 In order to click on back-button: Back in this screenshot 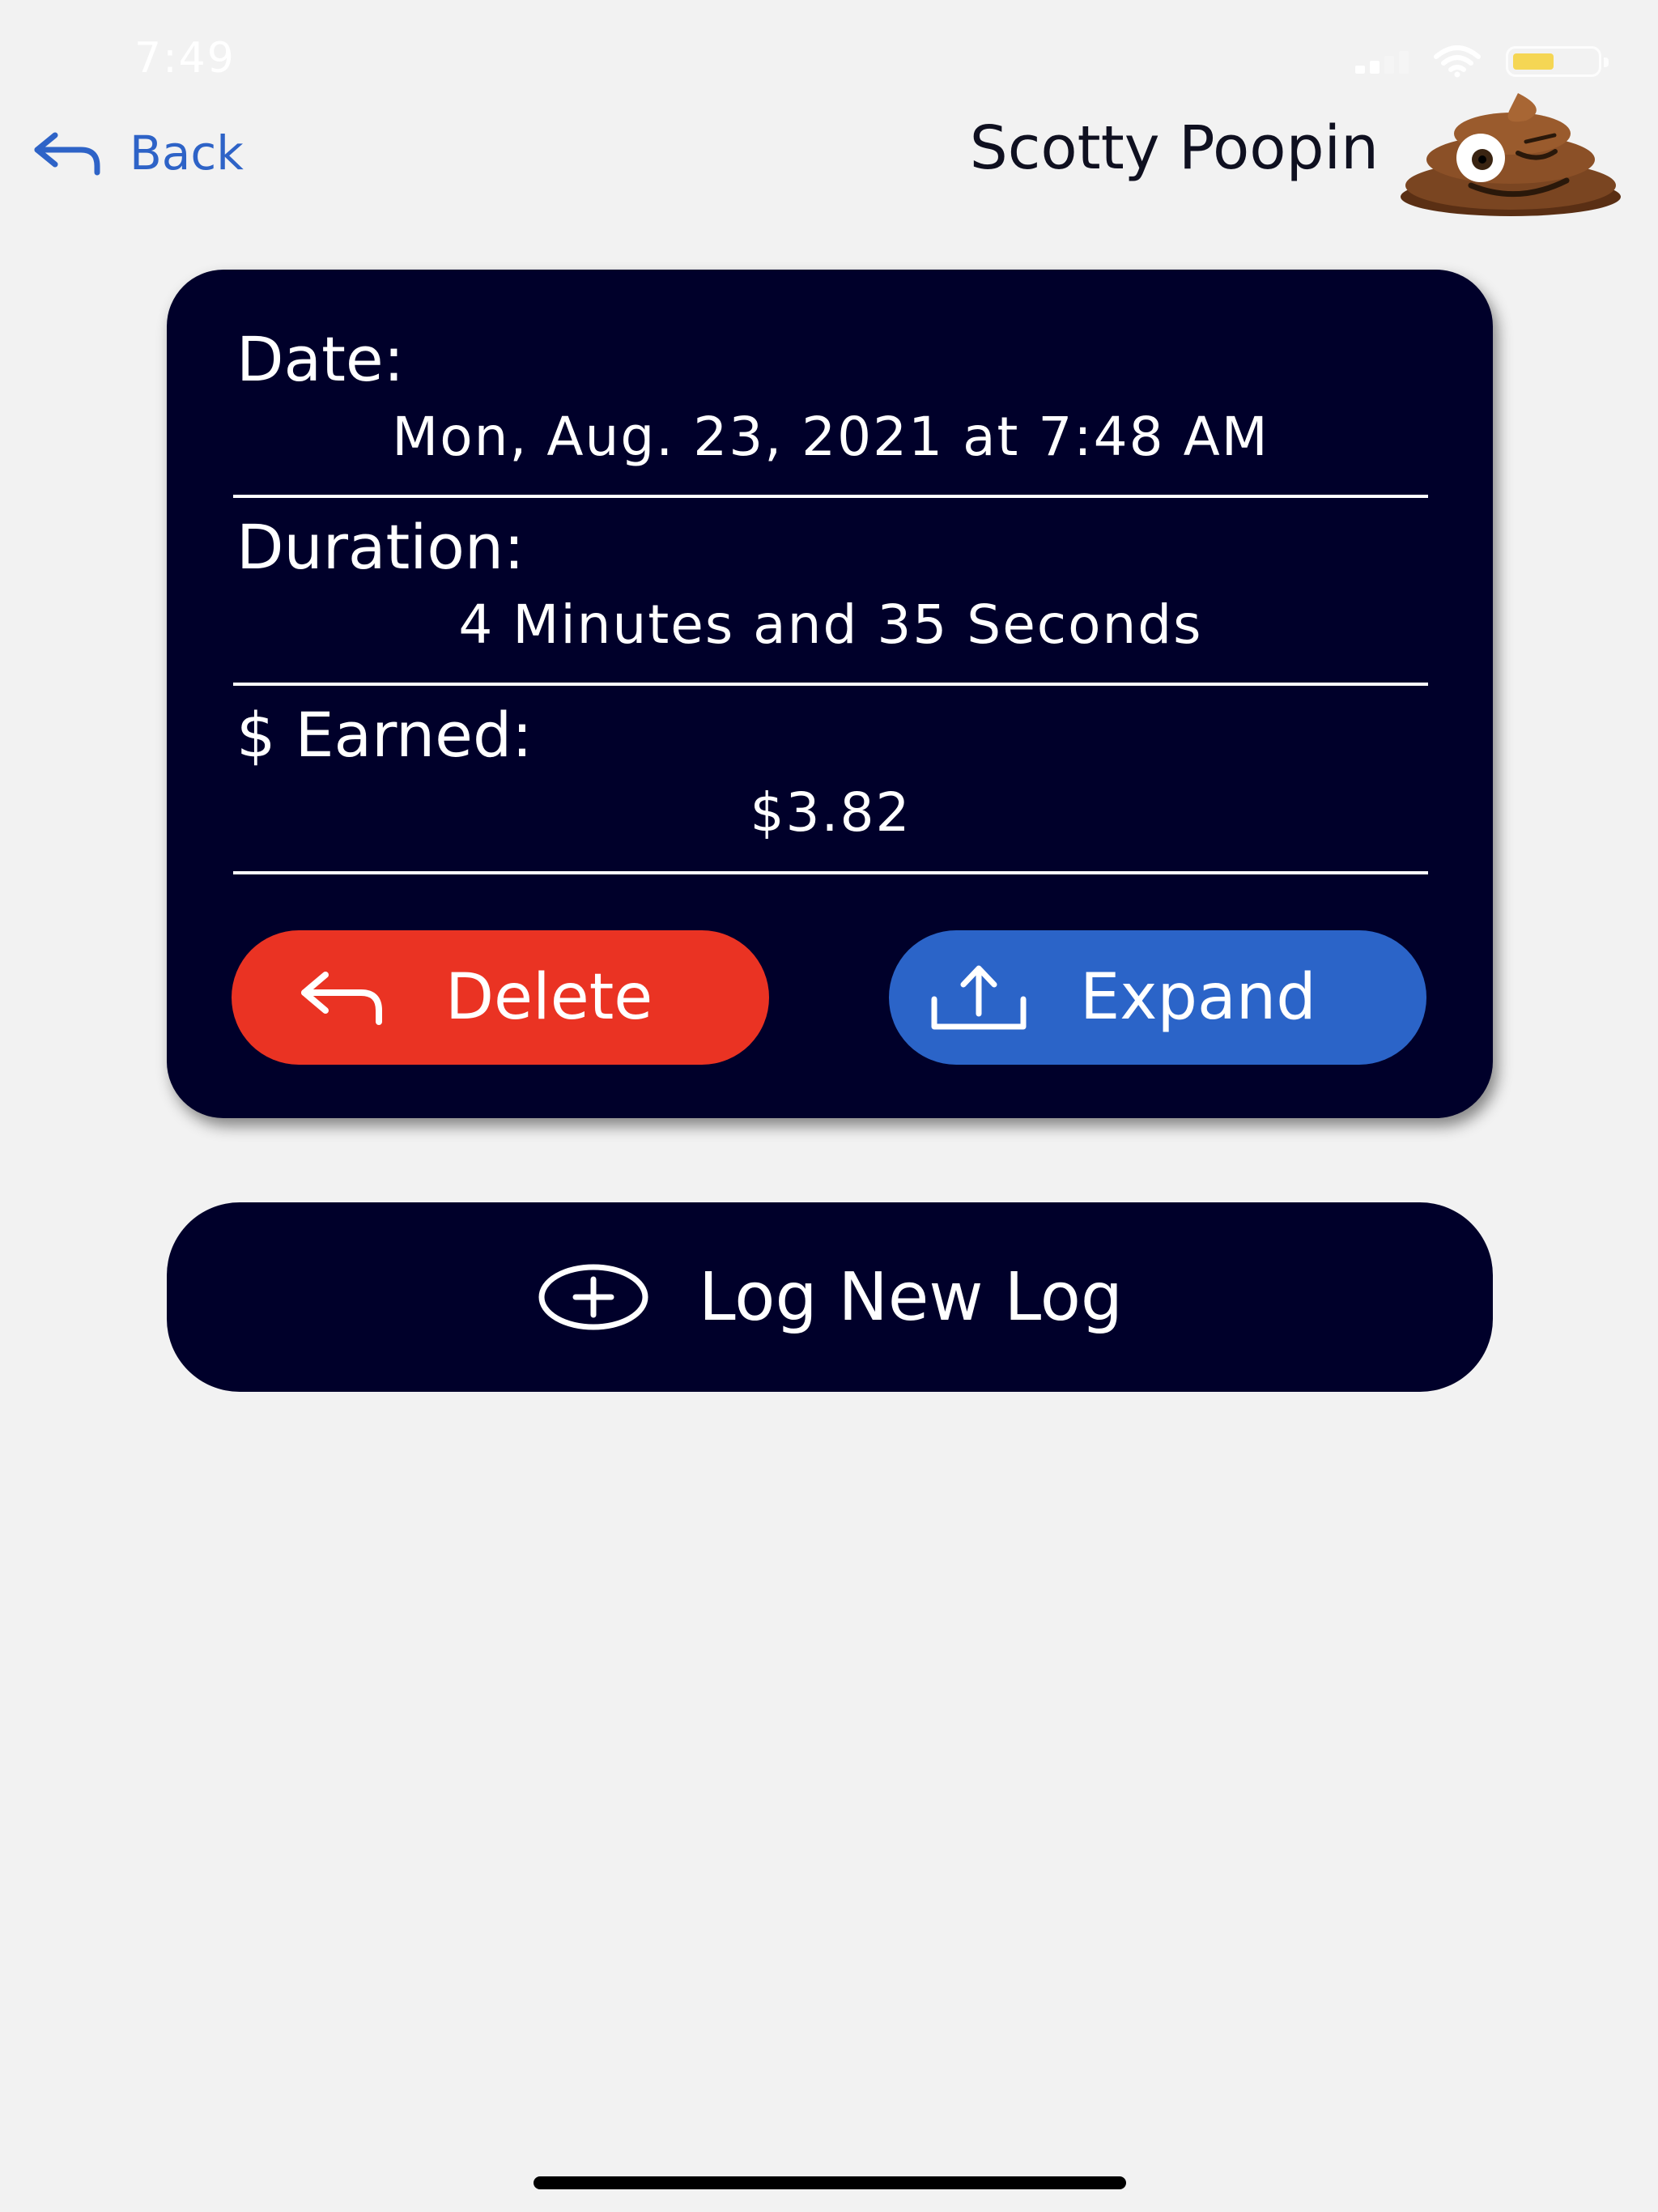, I will do `click(137, 153)`.